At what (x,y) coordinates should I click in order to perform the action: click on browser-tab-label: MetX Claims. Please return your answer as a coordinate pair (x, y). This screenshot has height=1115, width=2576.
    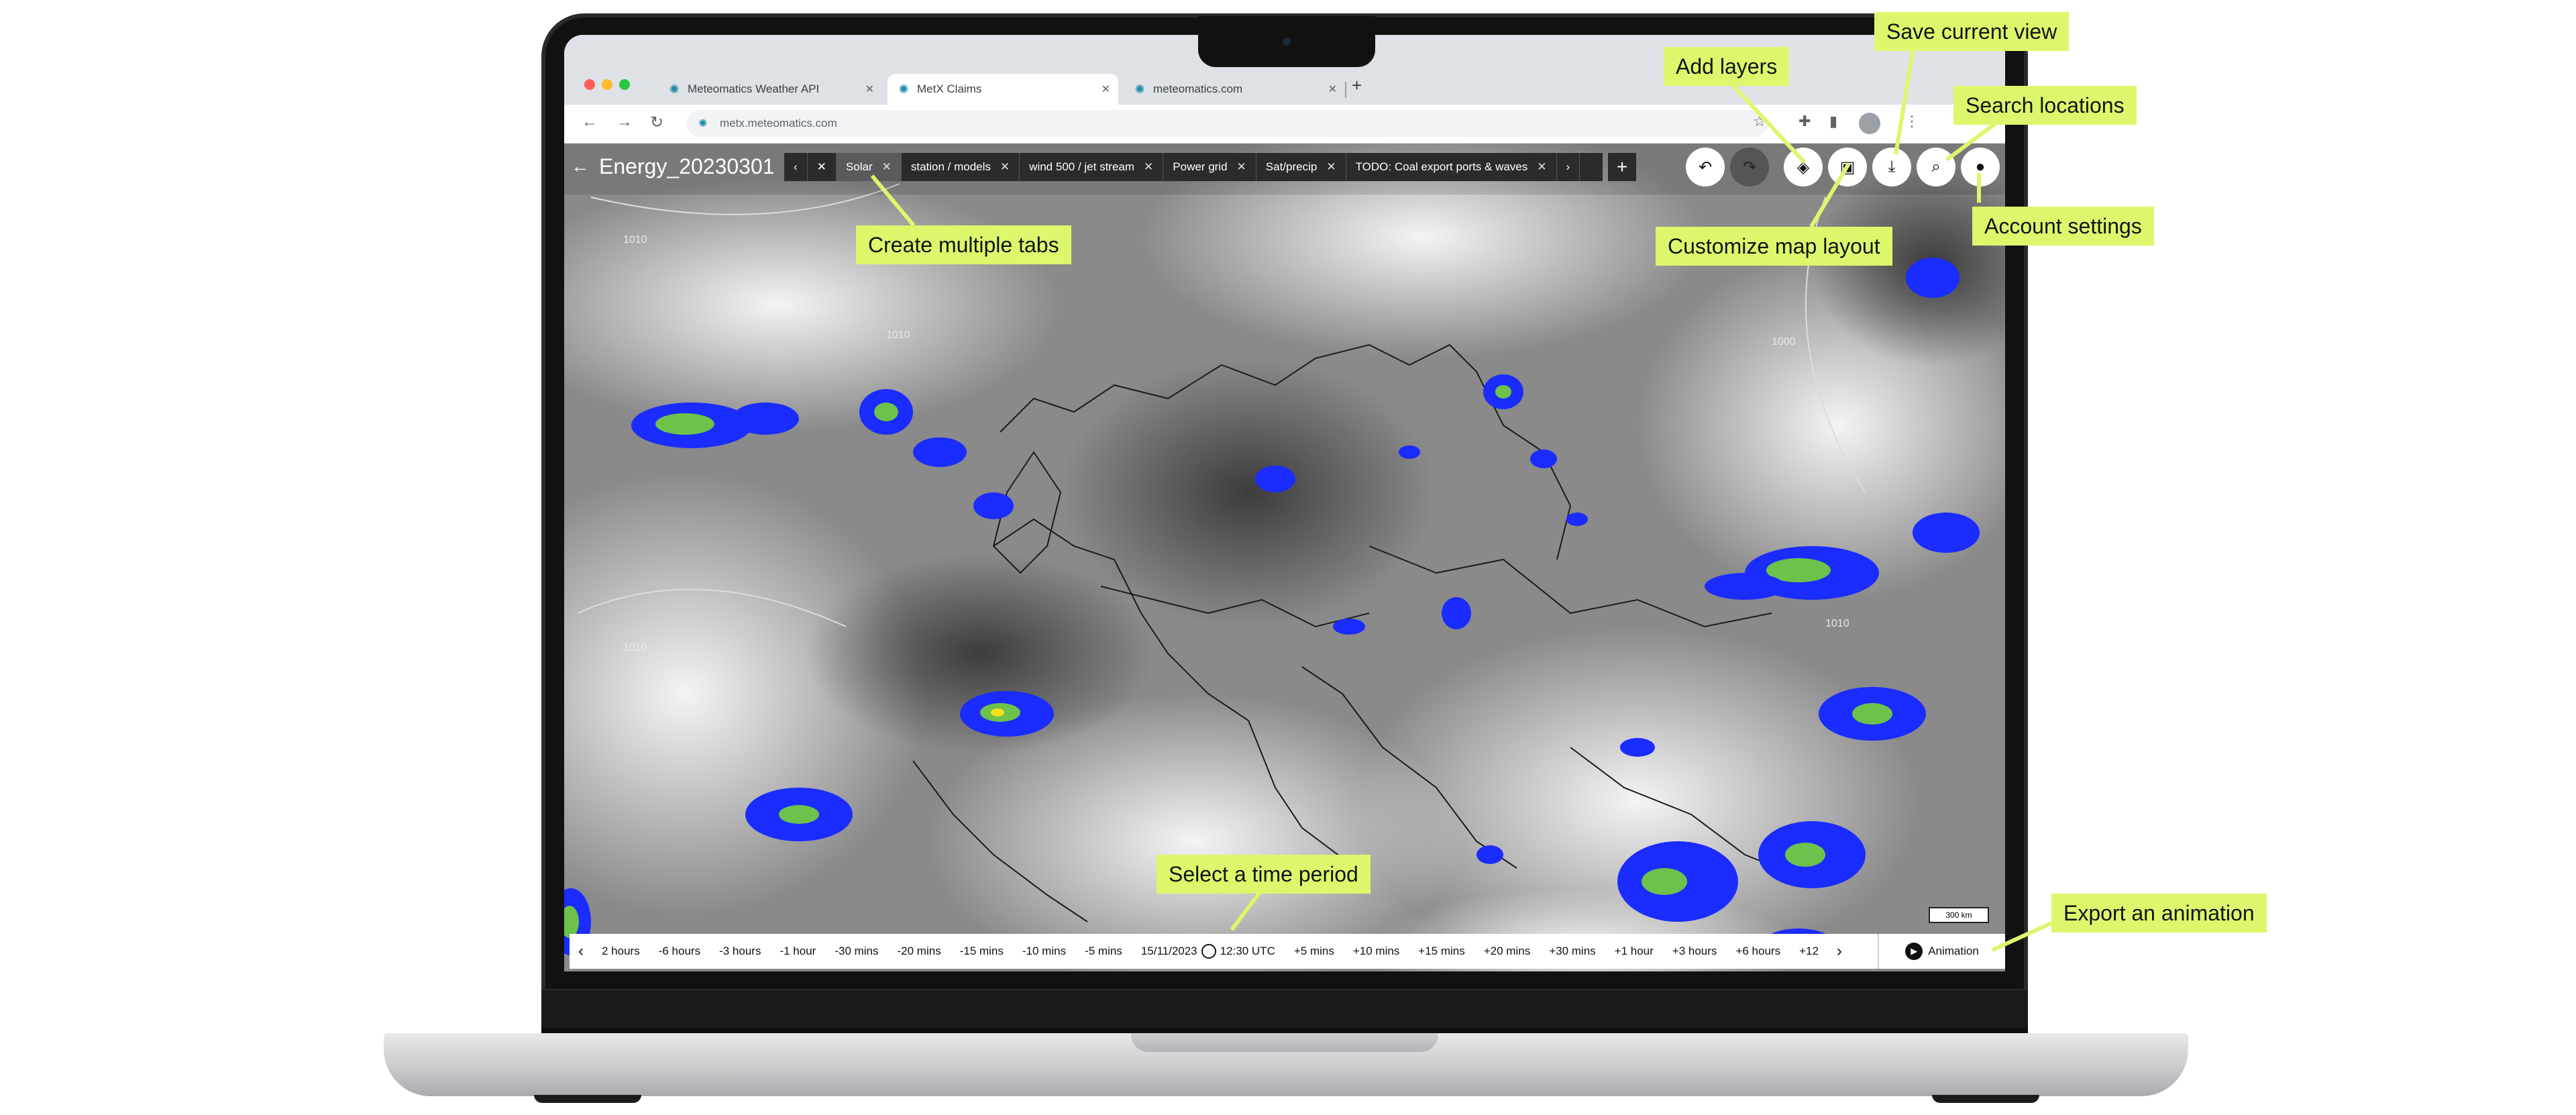
    Looking at the image, I should click on (949, 89).